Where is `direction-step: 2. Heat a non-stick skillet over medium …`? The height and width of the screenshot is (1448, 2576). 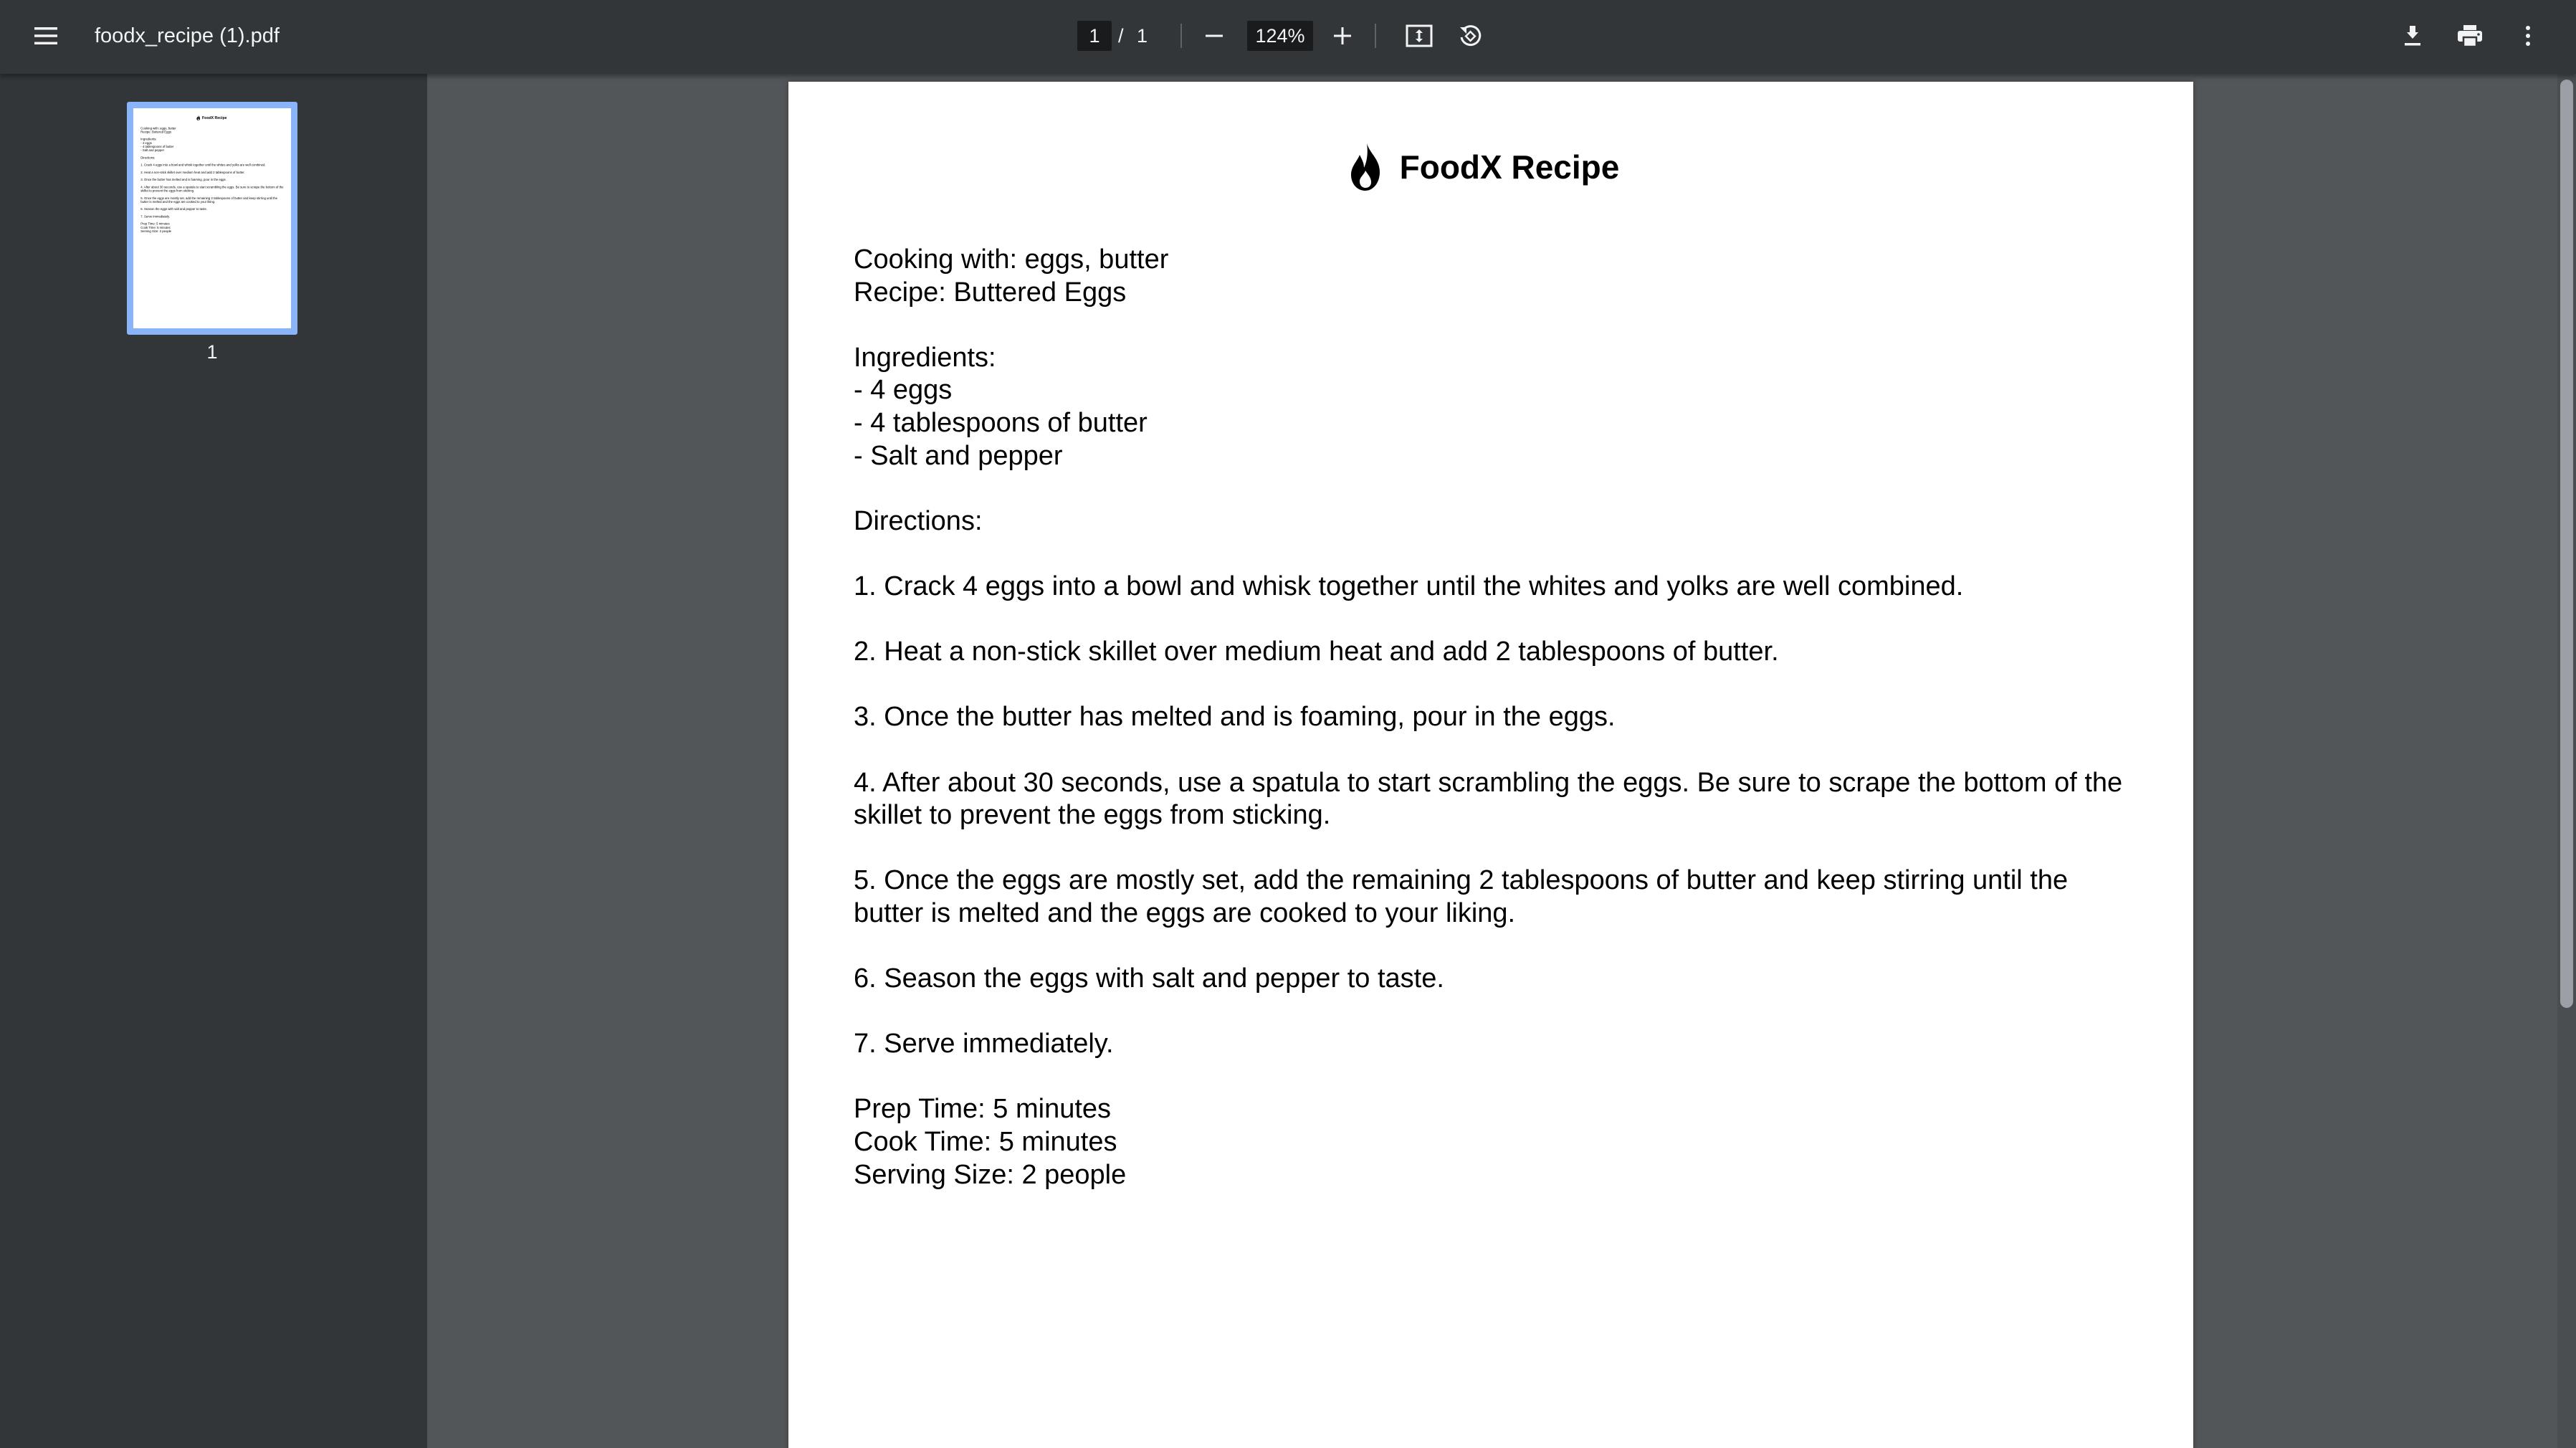
direction-step: 2. Heat a non-stick skillet over medium … is located at coordinates (1316, 652).